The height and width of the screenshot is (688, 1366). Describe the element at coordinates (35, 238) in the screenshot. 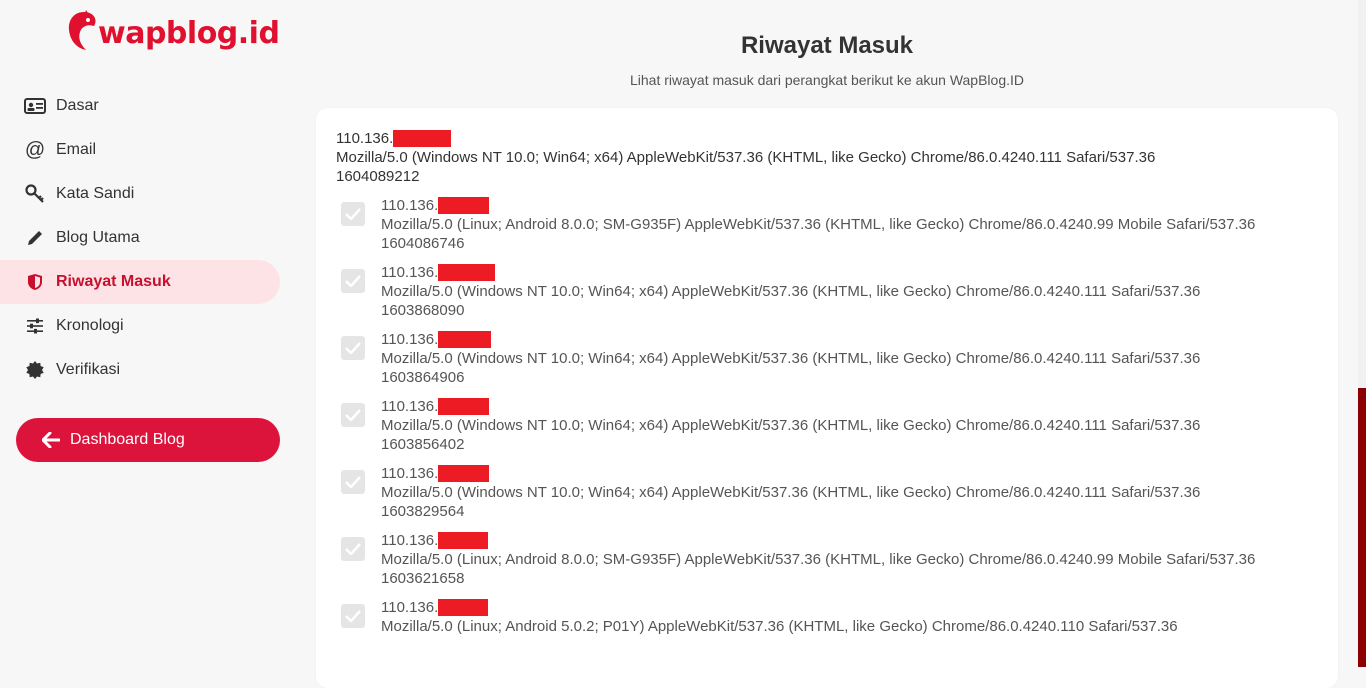

I see `pencil-icon` at that location.